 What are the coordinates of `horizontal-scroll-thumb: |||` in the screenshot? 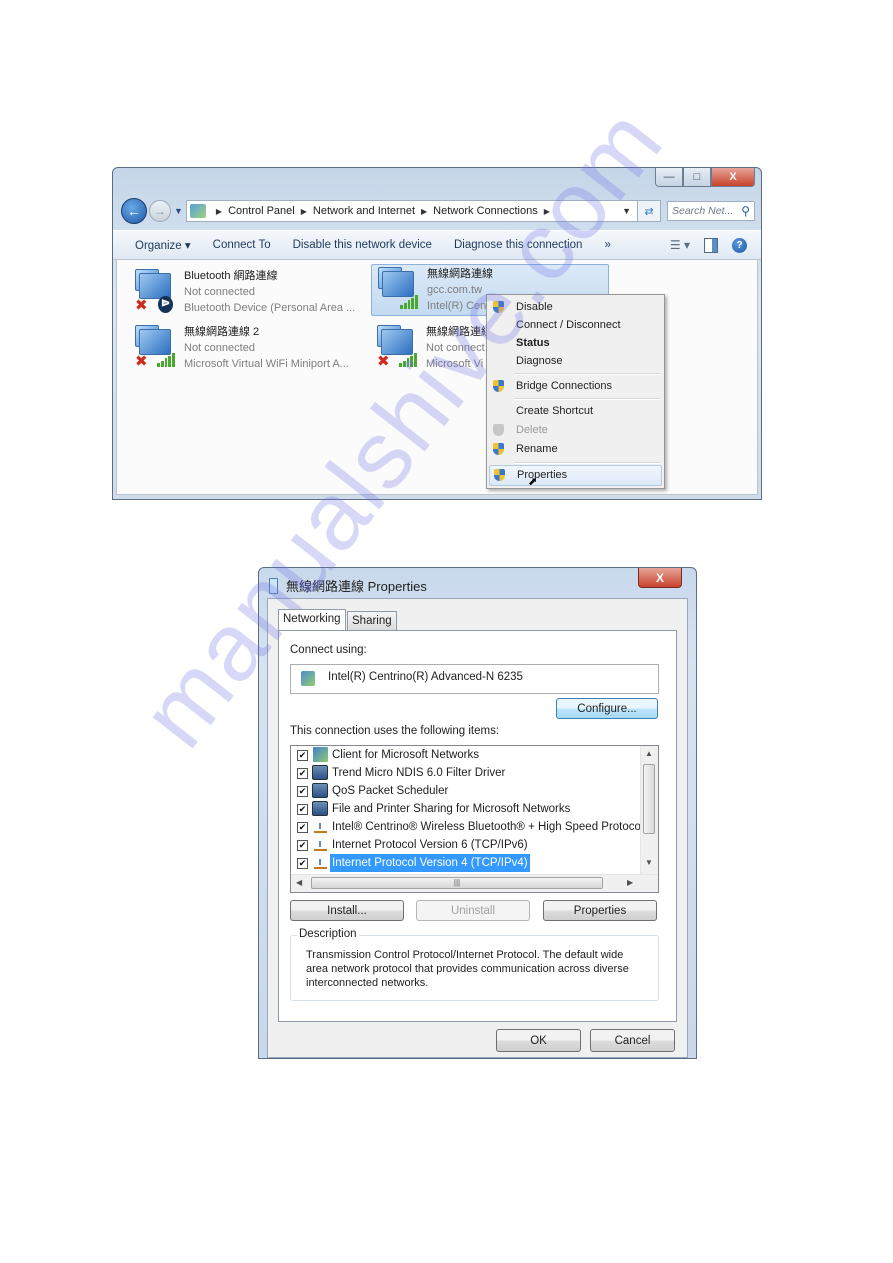 It's located at (457, 883).